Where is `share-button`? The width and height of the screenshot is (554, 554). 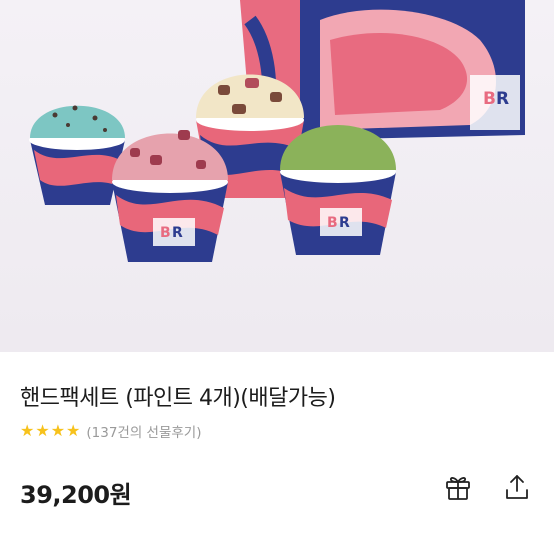
share-button is located at coordinates (517, 487).